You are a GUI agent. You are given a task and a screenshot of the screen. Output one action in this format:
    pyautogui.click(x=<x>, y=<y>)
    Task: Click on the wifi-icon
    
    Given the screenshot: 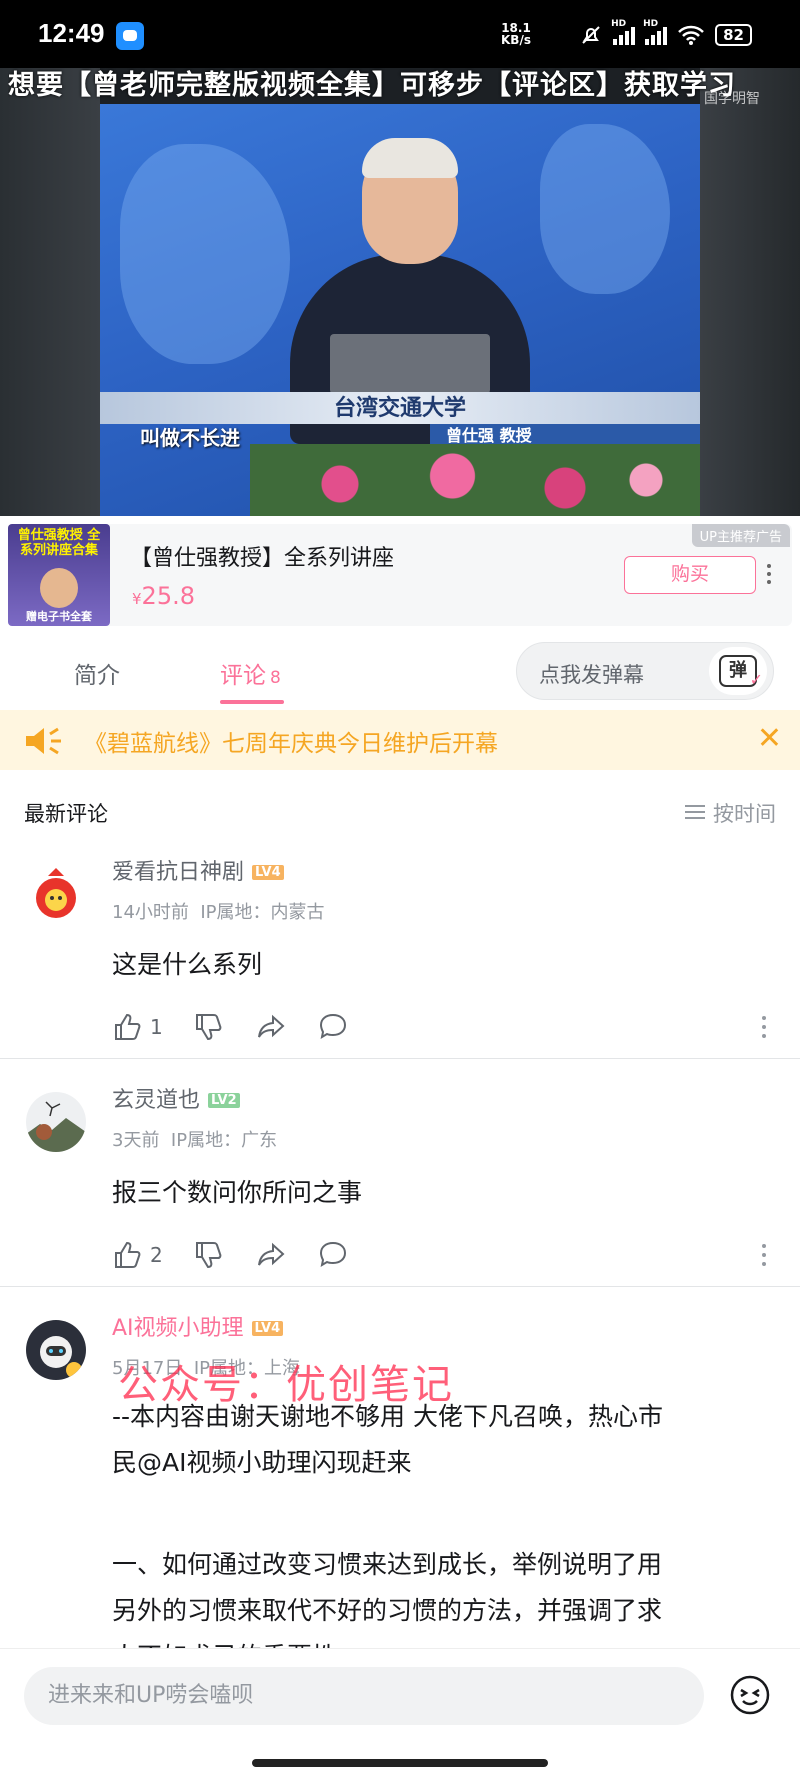 What is the action you would take?
    pyautogui.click(x=691, y=35)
    